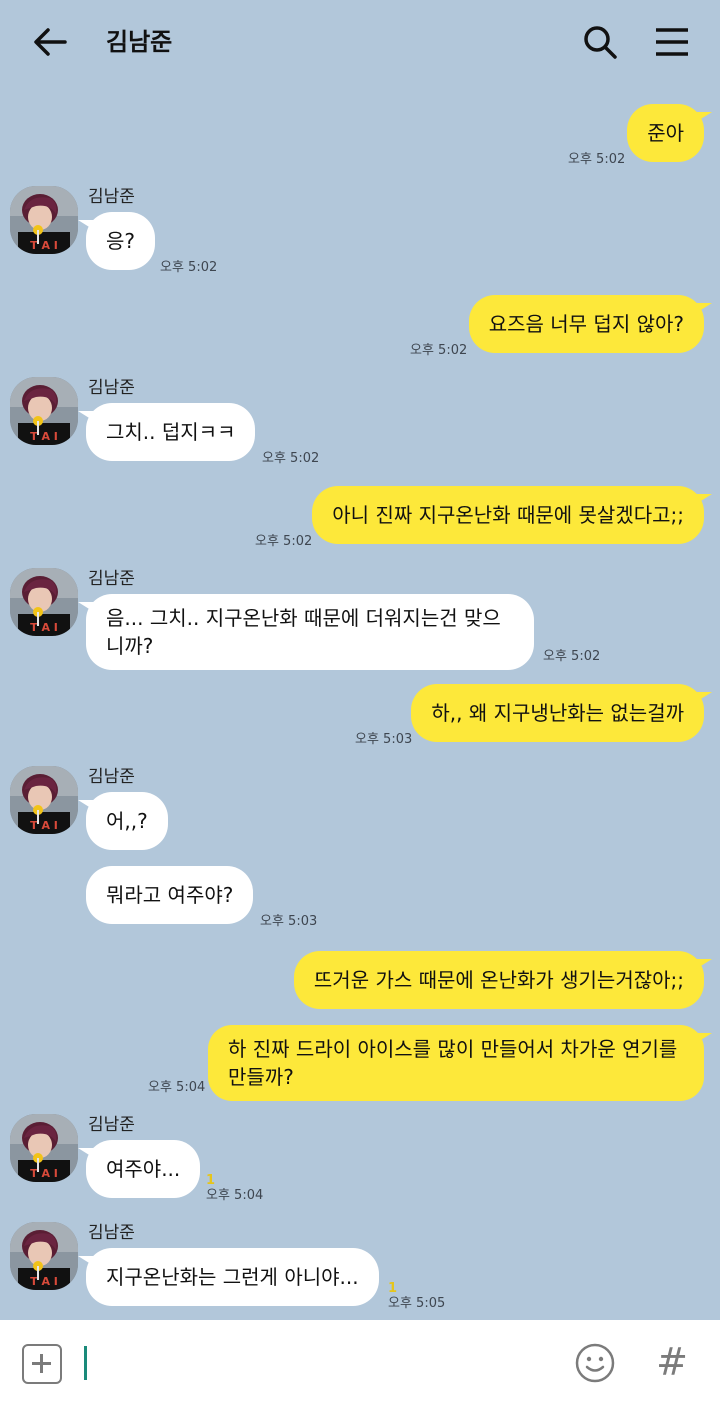 The width and height of the screenshot is (720, 1404). Describe the element at coordinates (320, 1362) in the screenshot. I see `message-input` at that location.